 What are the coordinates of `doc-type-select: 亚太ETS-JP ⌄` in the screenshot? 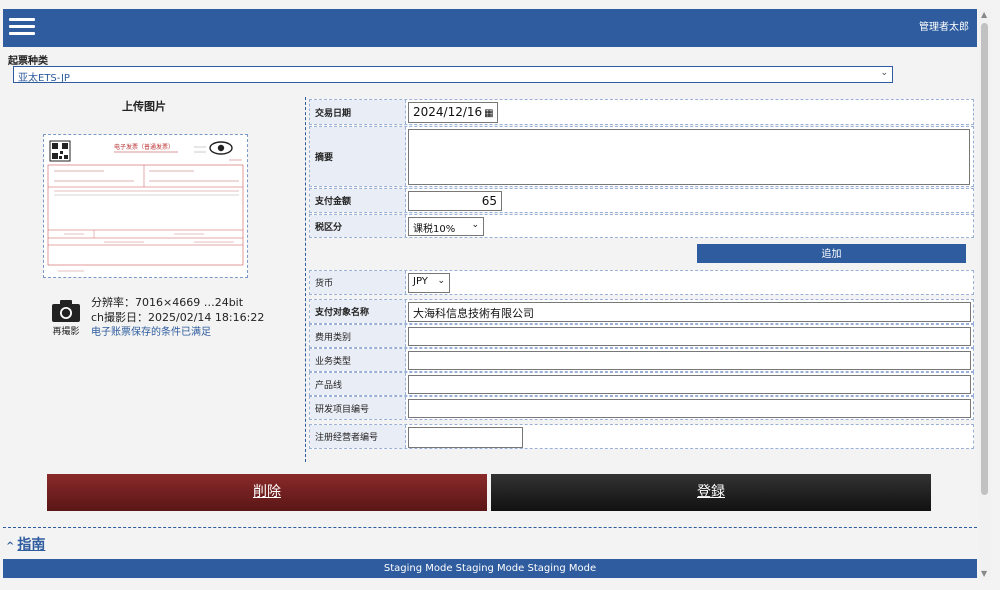 It's located at (453, 75).